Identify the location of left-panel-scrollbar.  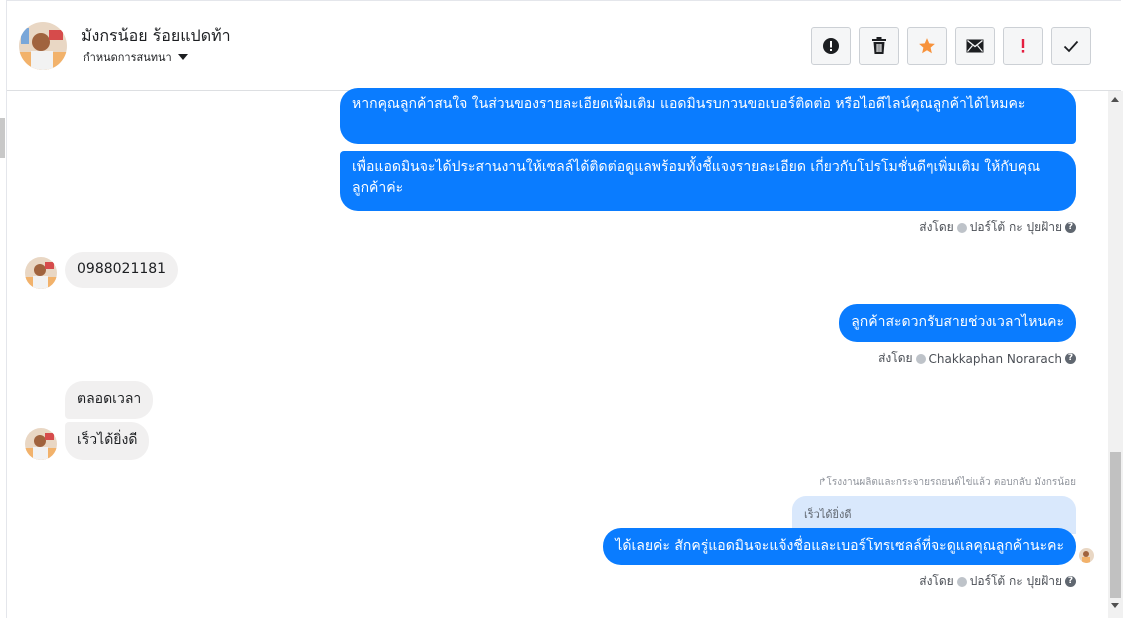
(2, 138).